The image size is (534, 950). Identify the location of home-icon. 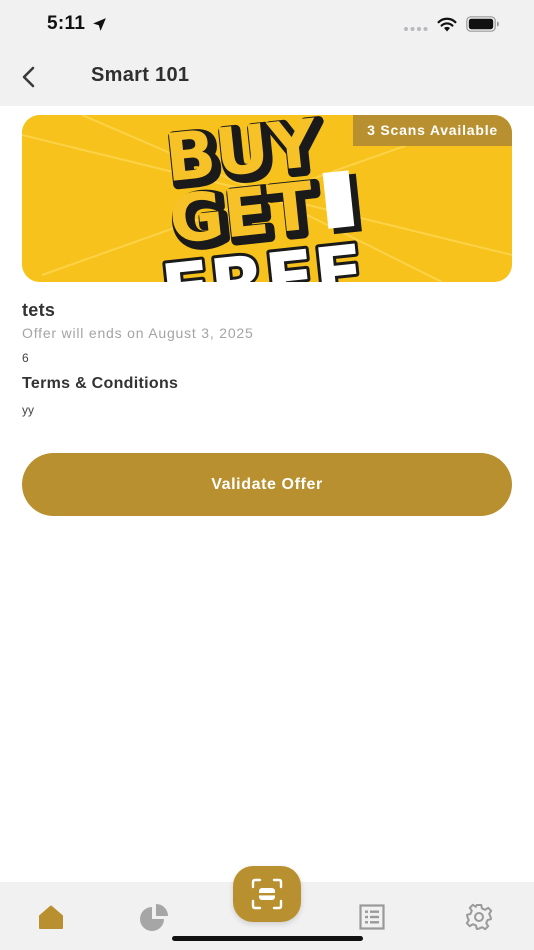
(51, 917).